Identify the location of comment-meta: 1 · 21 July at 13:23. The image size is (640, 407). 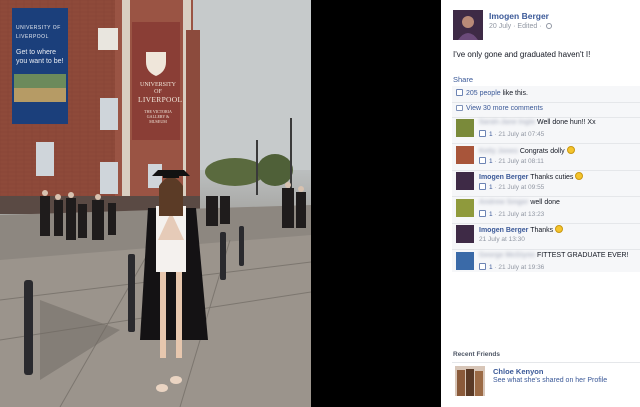
(511, 213).